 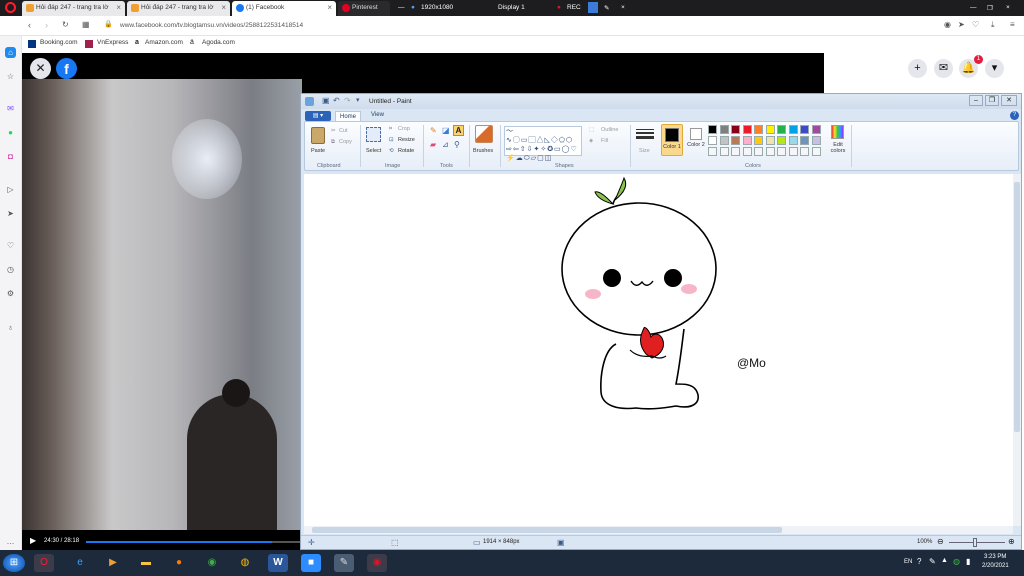 I want to click on forward-icon: ›, so click(x=46, y=25).